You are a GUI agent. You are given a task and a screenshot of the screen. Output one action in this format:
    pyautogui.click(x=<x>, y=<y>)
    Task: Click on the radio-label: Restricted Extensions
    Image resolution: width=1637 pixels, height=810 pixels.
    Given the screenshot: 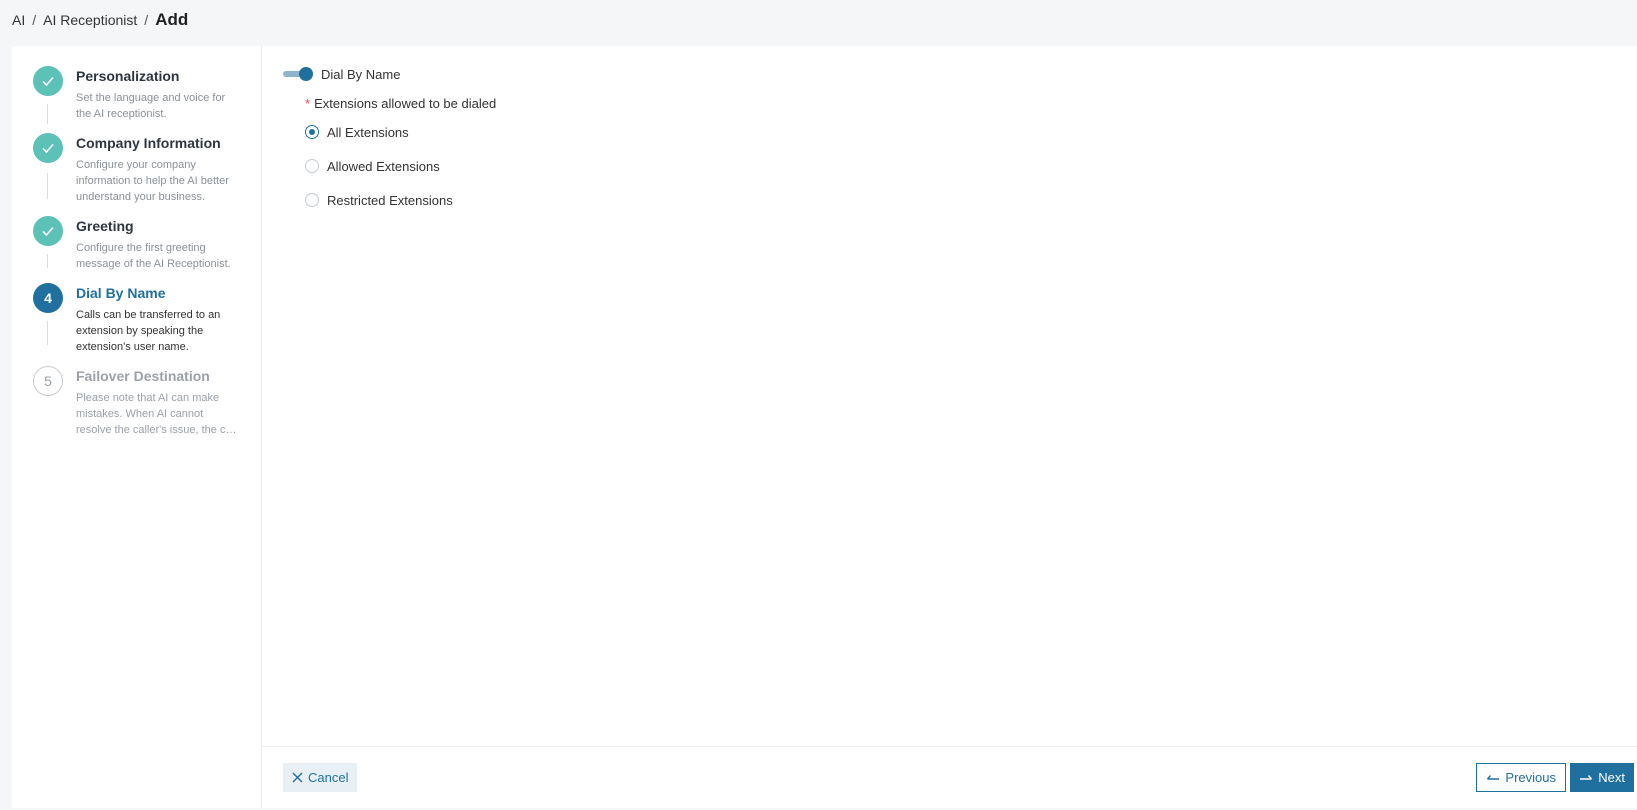 What is the action you would take?
    pyautogui.click(x=390, y=200)
    